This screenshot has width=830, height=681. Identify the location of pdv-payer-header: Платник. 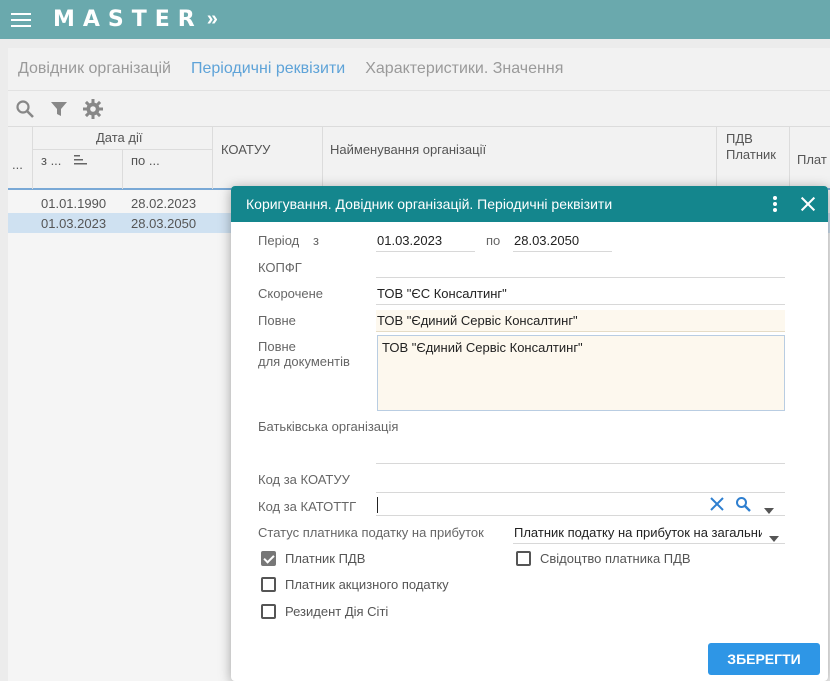
(751, 154).